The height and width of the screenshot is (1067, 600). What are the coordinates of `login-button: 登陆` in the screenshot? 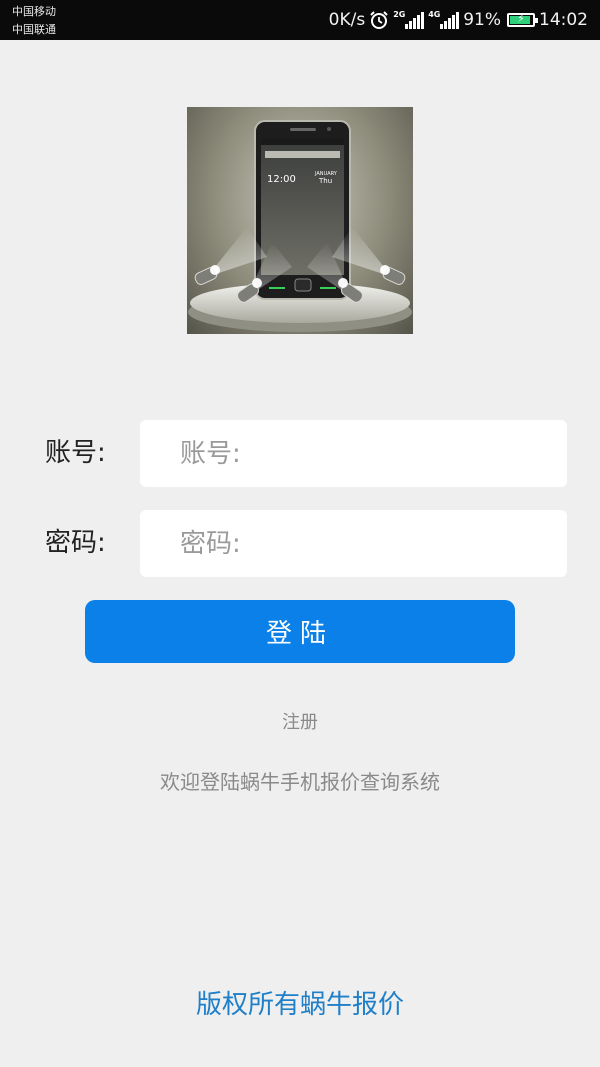 It's located at (300, 631).